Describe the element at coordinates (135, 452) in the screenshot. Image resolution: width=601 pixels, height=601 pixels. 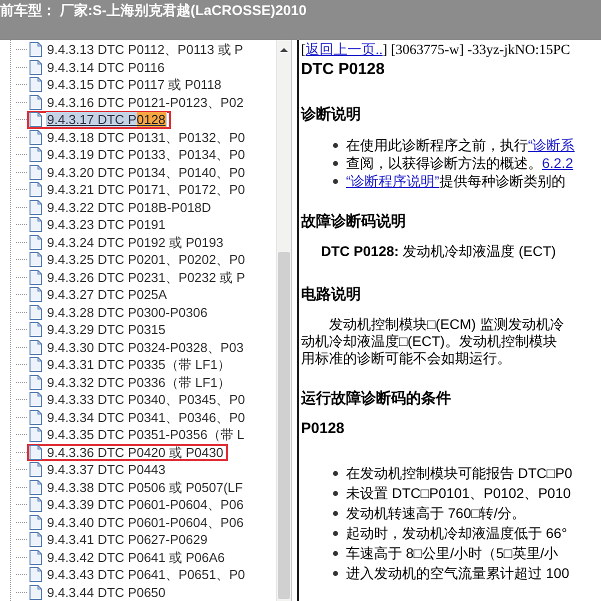
I see `tree-item: 9.4.3.36 DTC P0420 或 P0430` at that location.